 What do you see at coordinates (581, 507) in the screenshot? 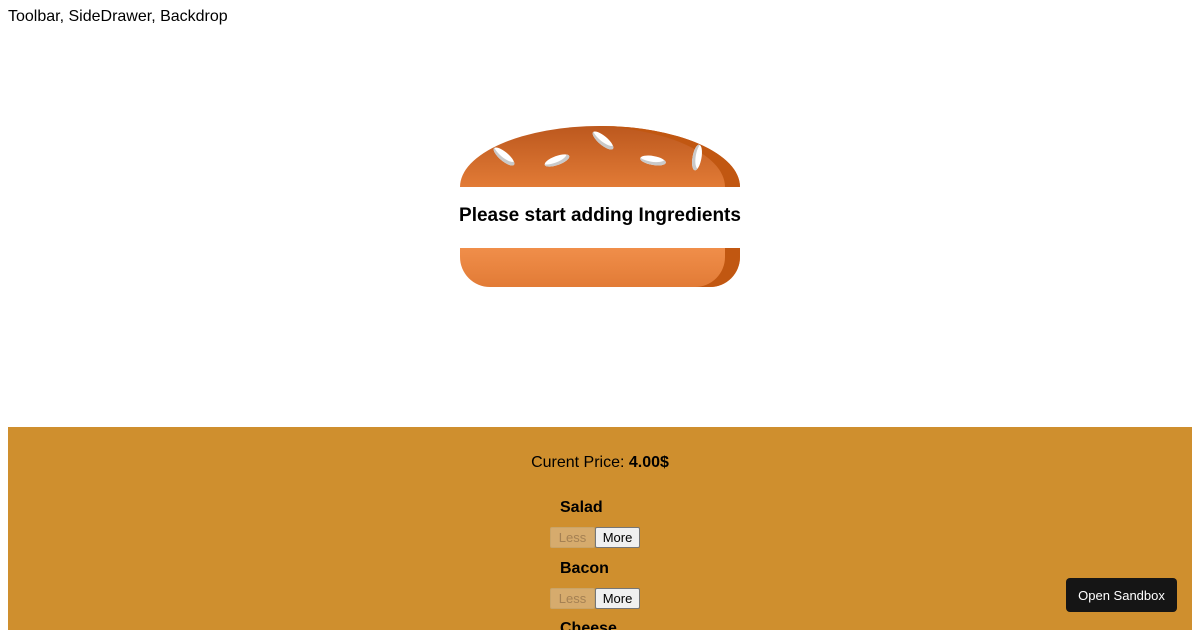
I see `control-label-salad: Salad` at bounding box center [581, 507].